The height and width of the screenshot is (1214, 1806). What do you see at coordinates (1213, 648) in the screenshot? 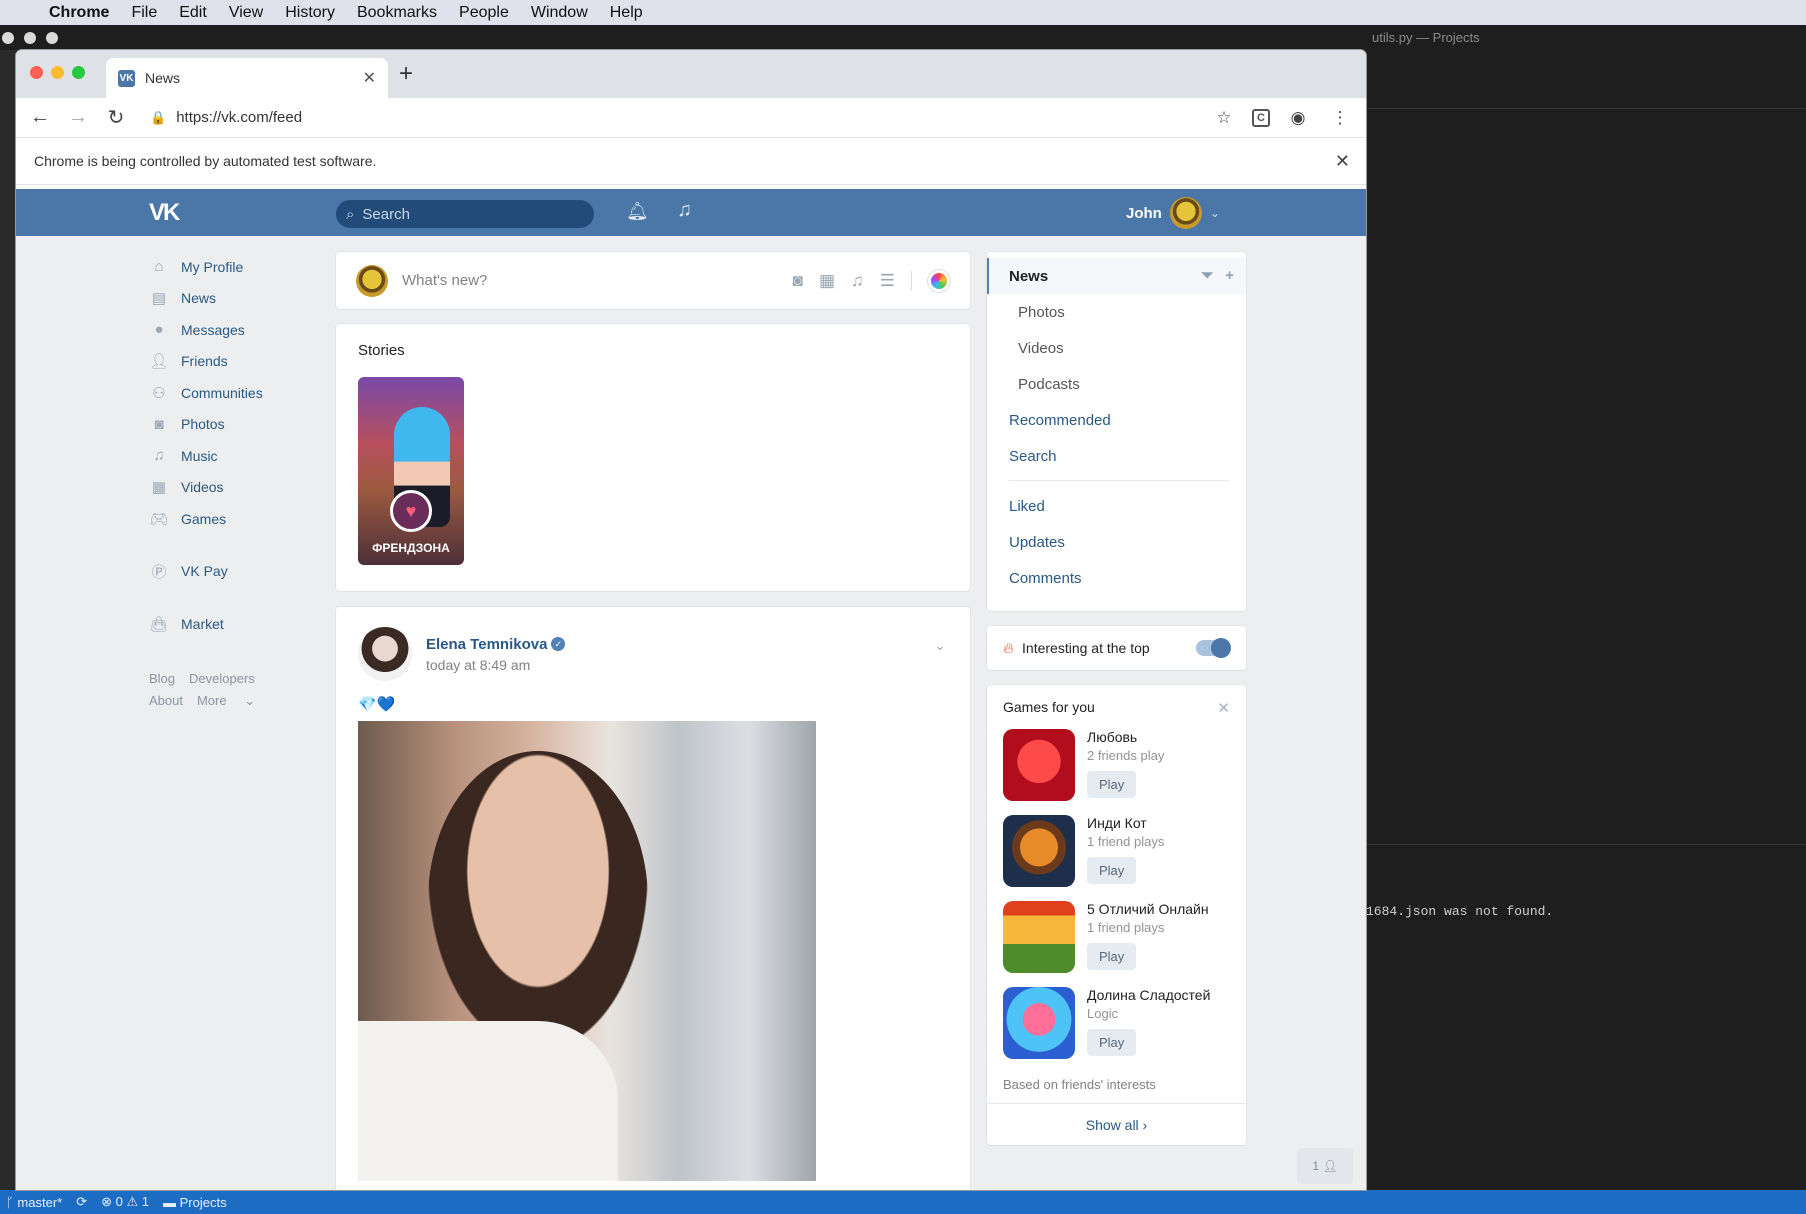
I see `interesting-toggle` at bounding box center [1213, 648].